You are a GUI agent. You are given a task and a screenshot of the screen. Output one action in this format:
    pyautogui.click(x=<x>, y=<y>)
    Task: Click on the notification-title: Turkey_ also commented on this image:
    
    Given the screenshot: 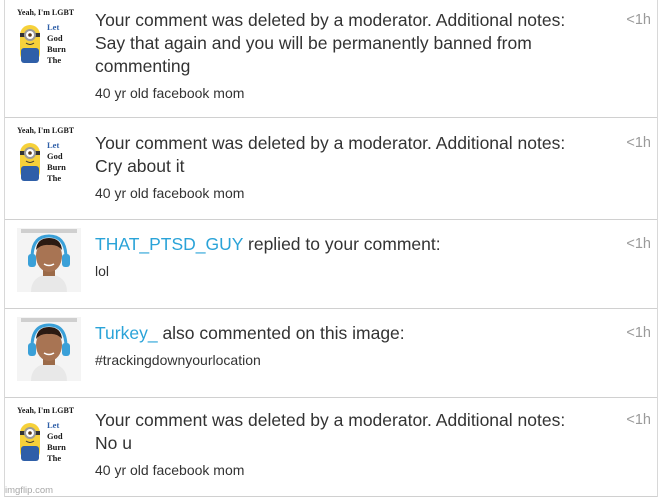 What is the action you would take?
    pyautogui.click(x=341, y=333)
    